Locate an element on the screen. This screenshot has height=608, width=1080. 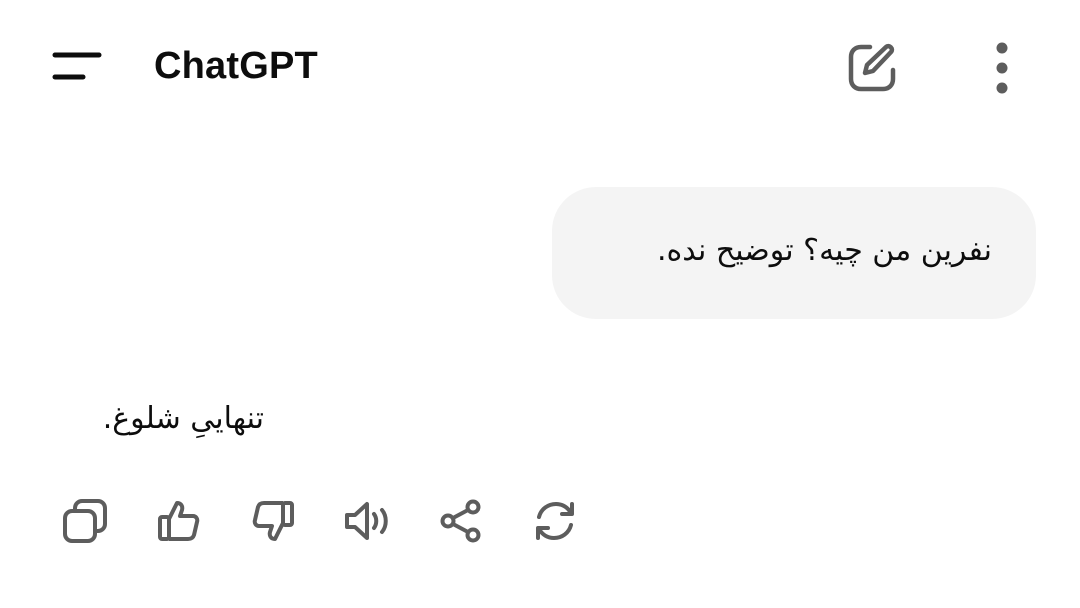
regenerate-icon is located at coordinates (555, 521).